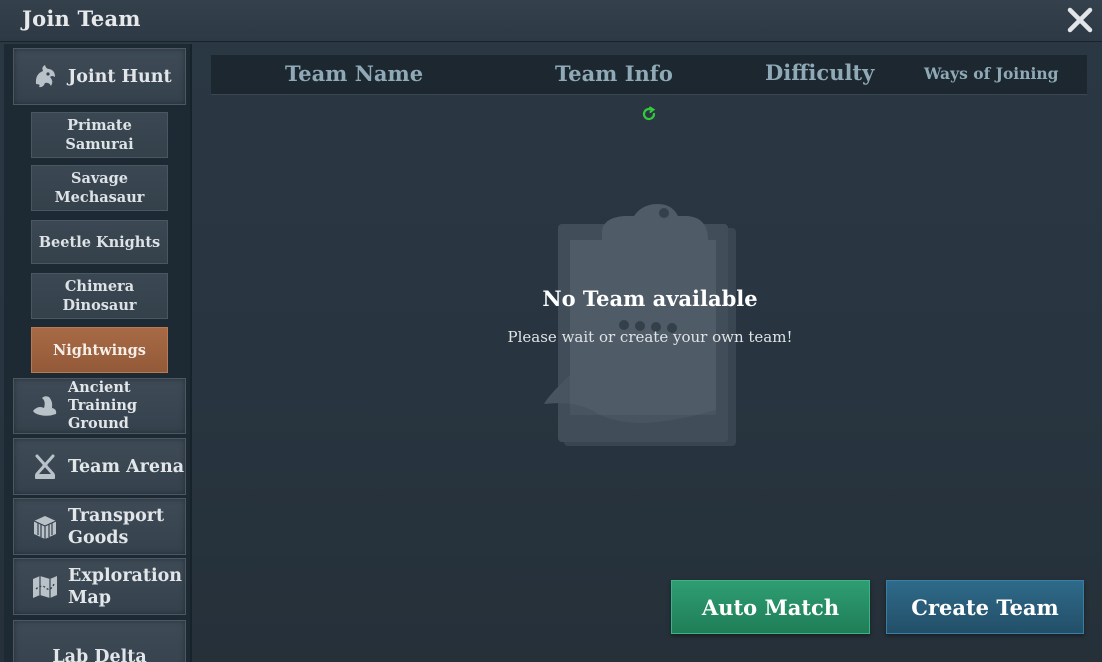 The image size is (1102, 662). I want to click on sidebar-item-label: Team Arena, so click(126, 466).